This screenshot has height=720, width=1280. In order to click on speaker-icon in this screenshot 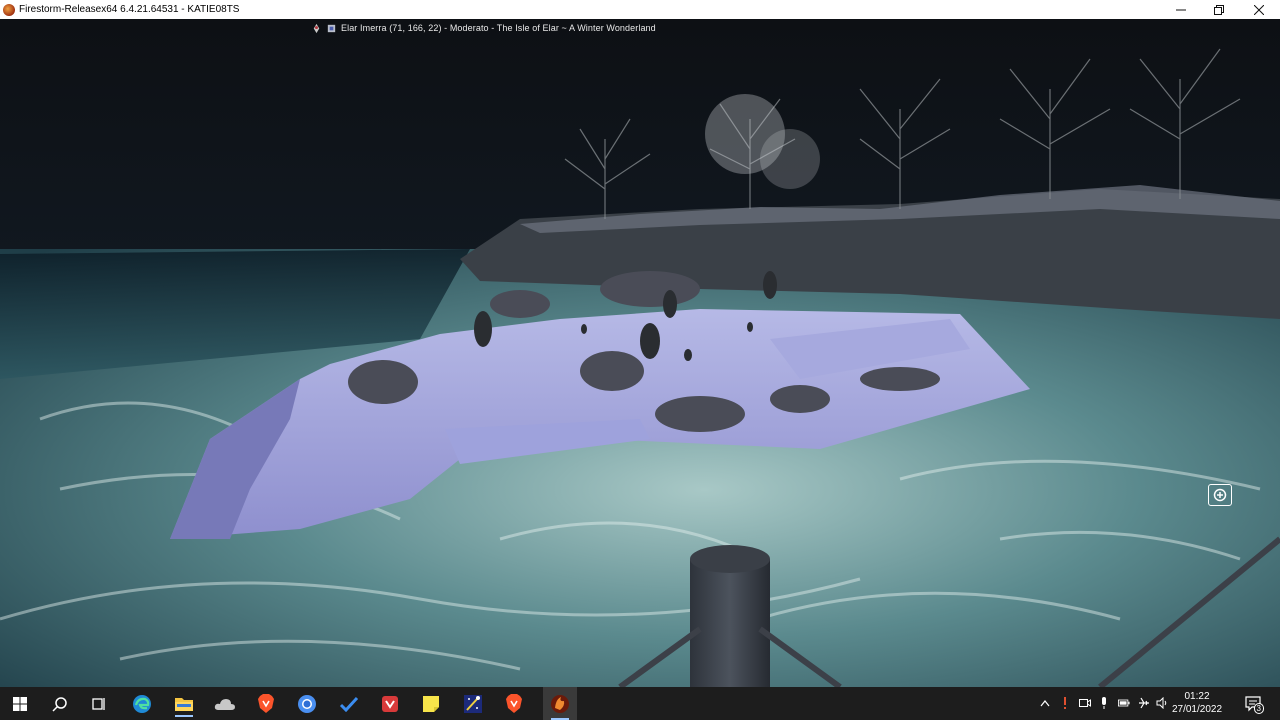, I will do `click(1161, 703)`.